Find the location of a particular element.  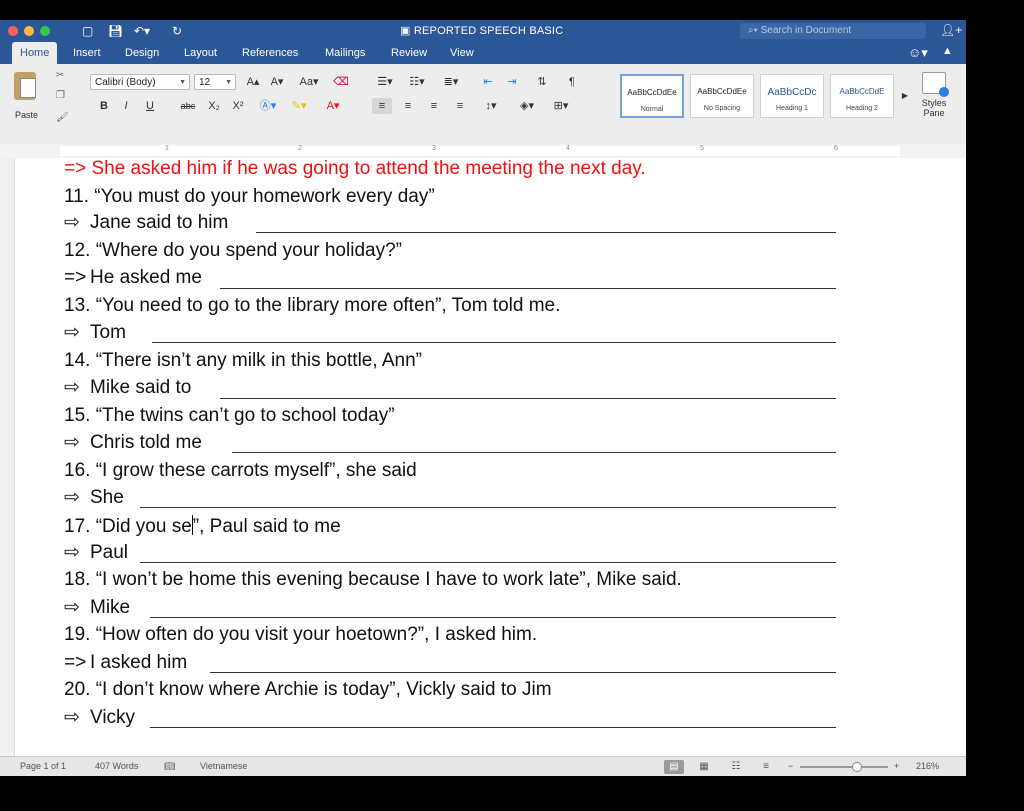

web-layout-button: ▦ is located at coordinates (704, 767).